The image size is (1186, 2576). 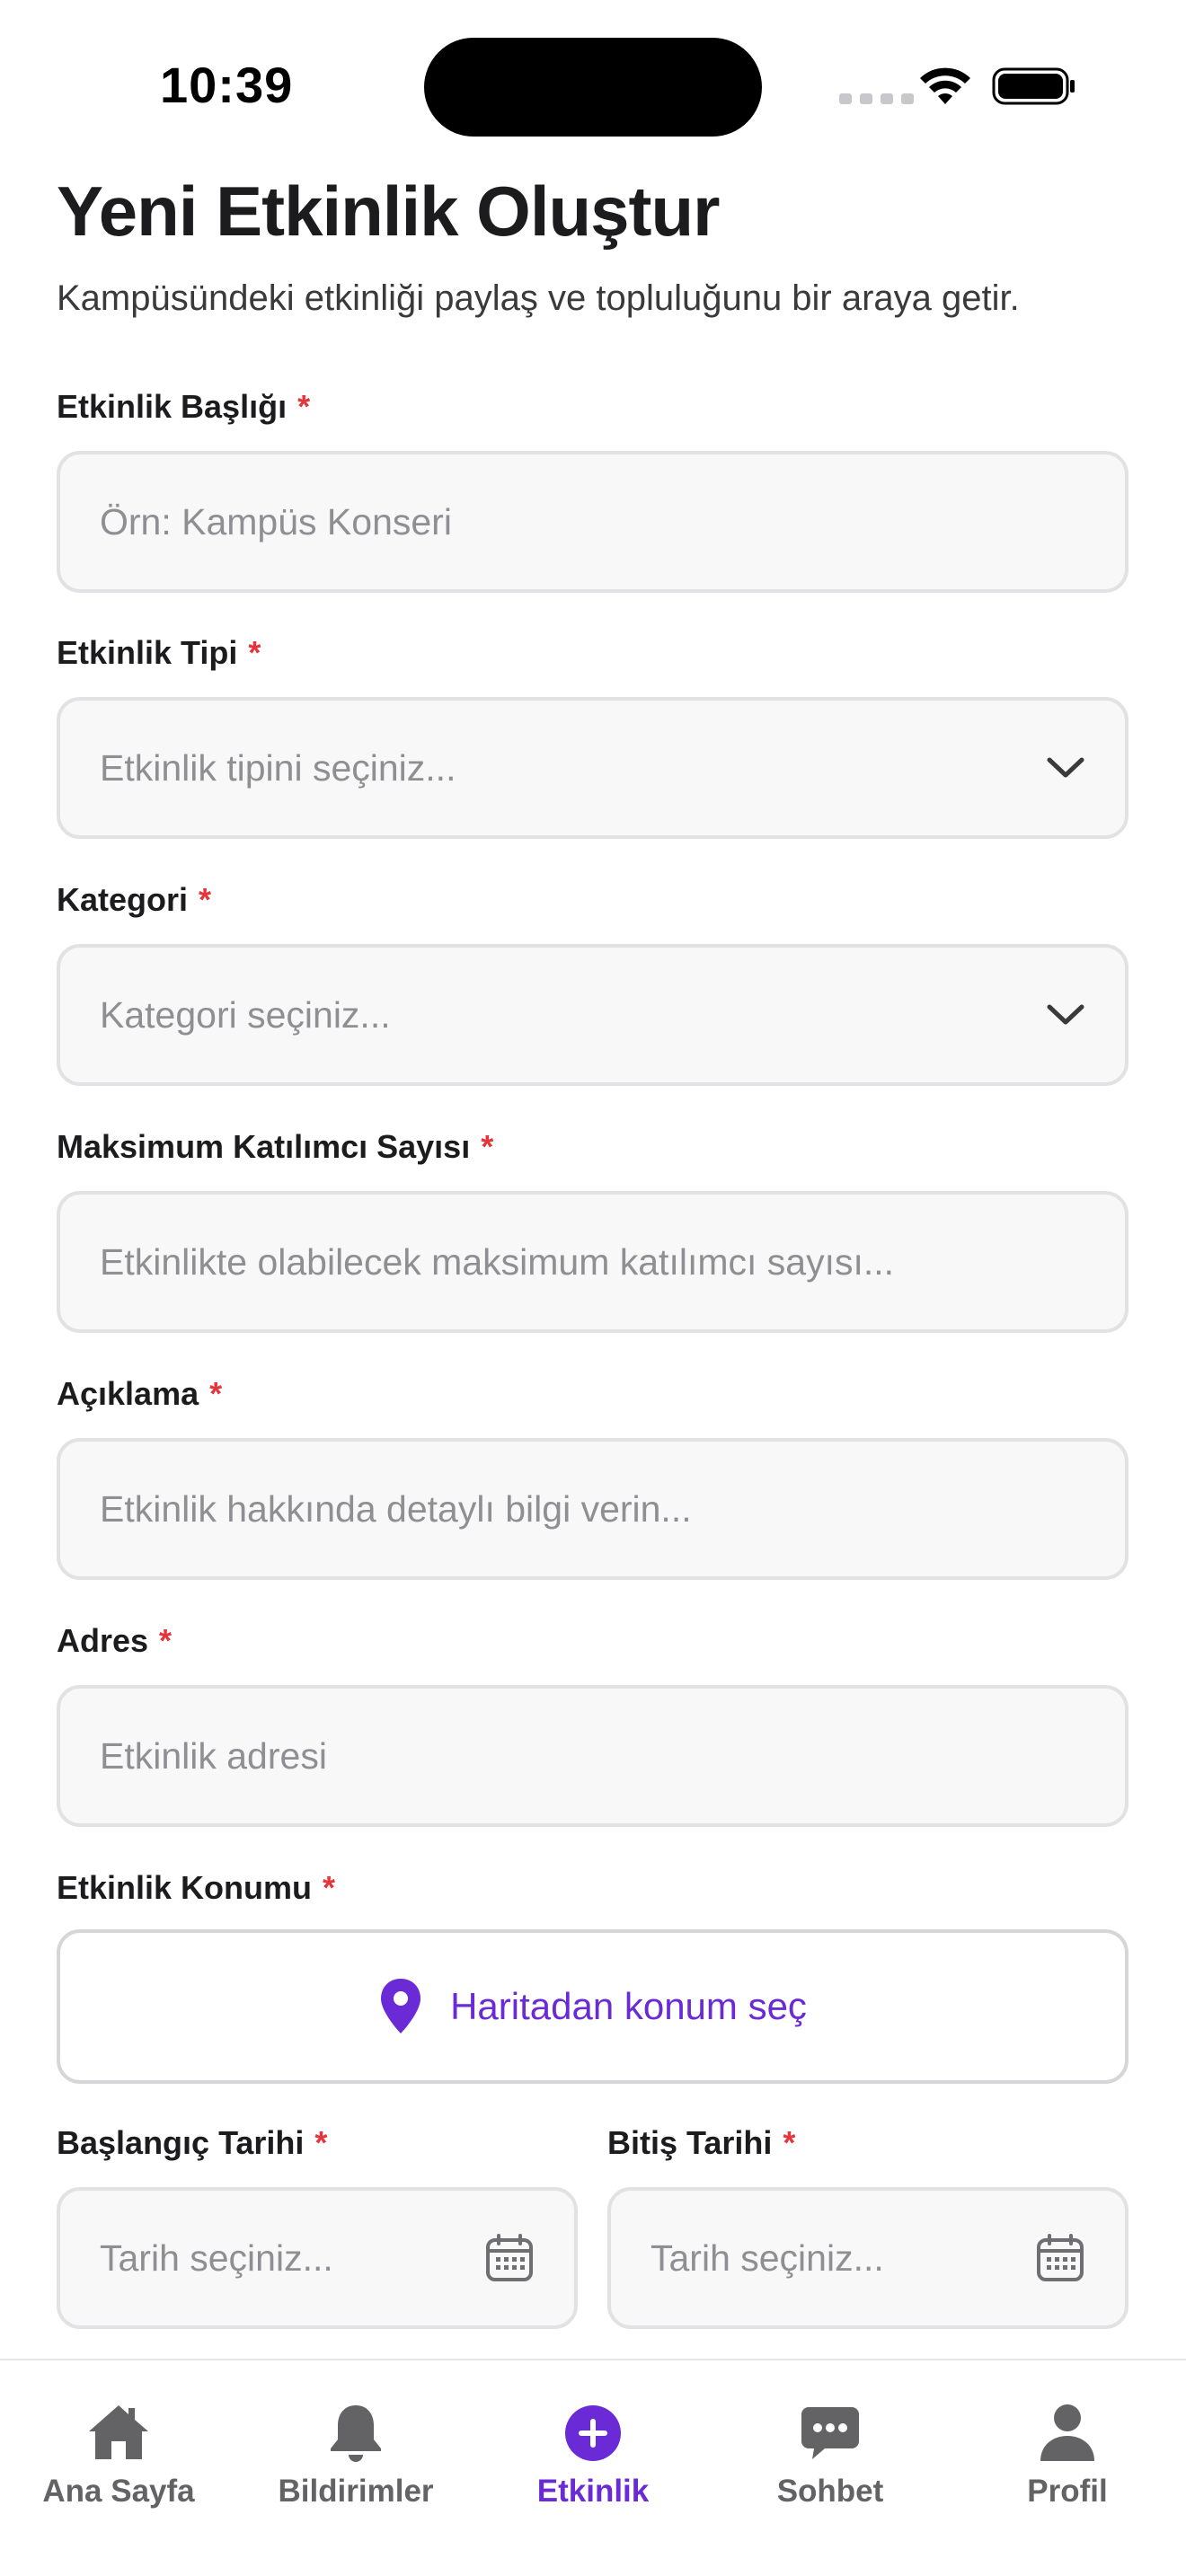 What do you see at coordinates (118, 2468) in the screenshot?
I see `tab-home: Ana Sayfa` at bounding box center [118, 2468].